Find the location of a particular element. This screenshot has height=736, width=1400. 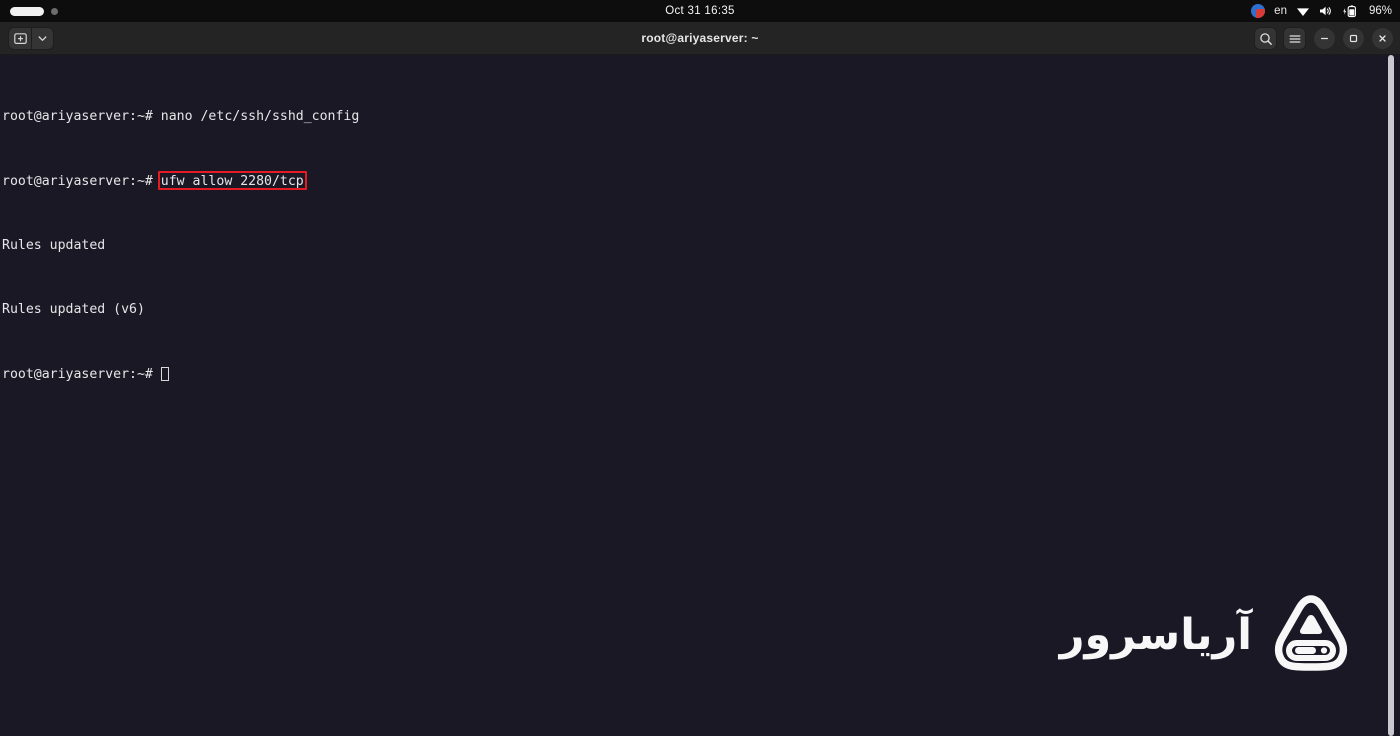

keyboard-language-label: en is located at coordinates (1280, 11).